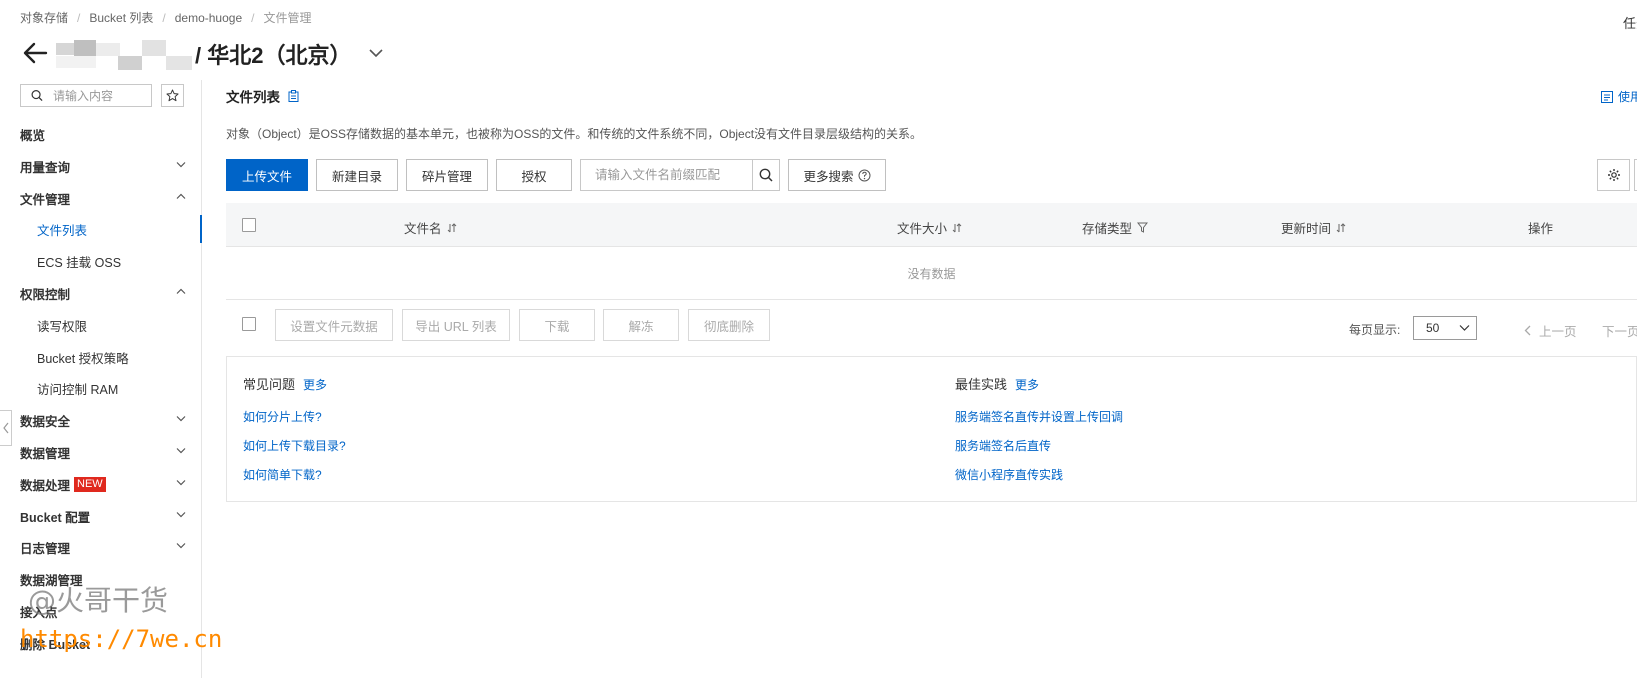 This screenshot has width=1637, height=678. Describe the element at coordinates (1143, 227) in the screenshot. I see `filter-icon` at that location.